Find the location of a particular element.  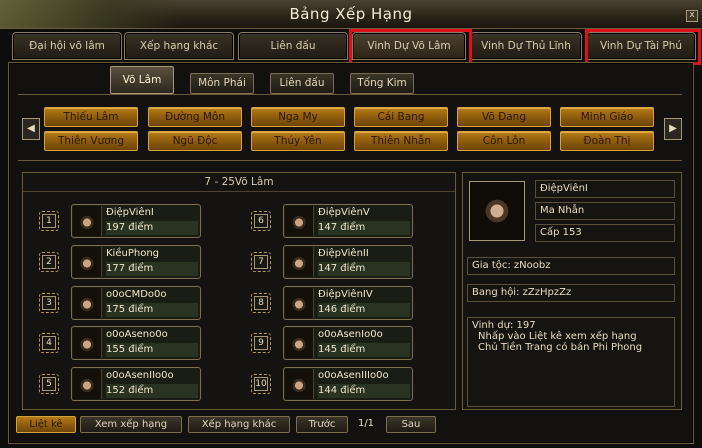

next-page-button: Sau is located at coordinates (411, 424).